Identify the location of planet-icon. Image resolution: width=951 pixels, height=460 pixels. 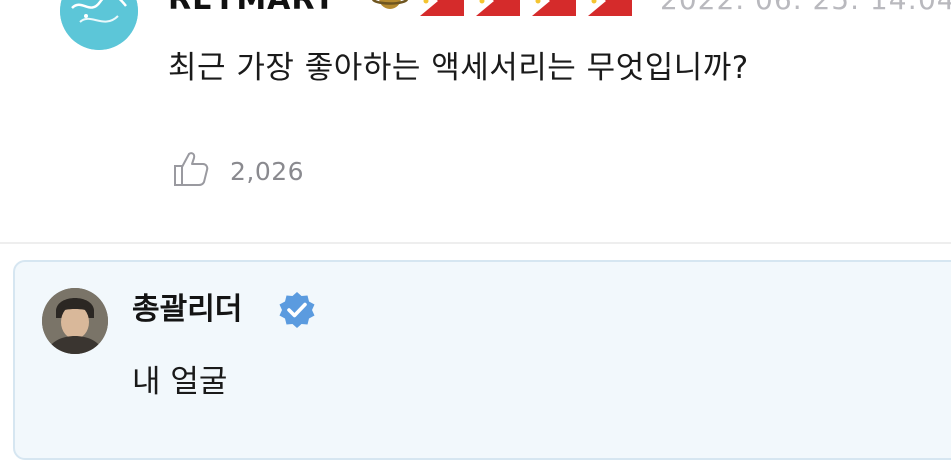
(390, 10).